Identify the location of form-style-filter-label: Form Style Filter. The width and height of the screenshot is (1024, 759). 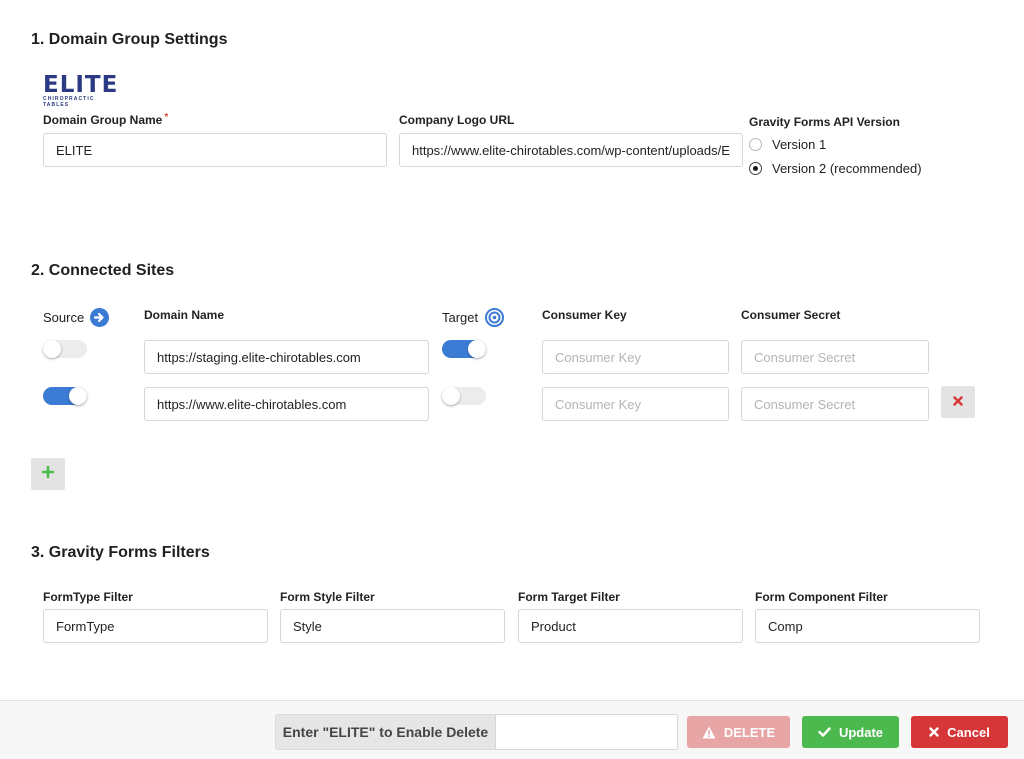
(327, 597).